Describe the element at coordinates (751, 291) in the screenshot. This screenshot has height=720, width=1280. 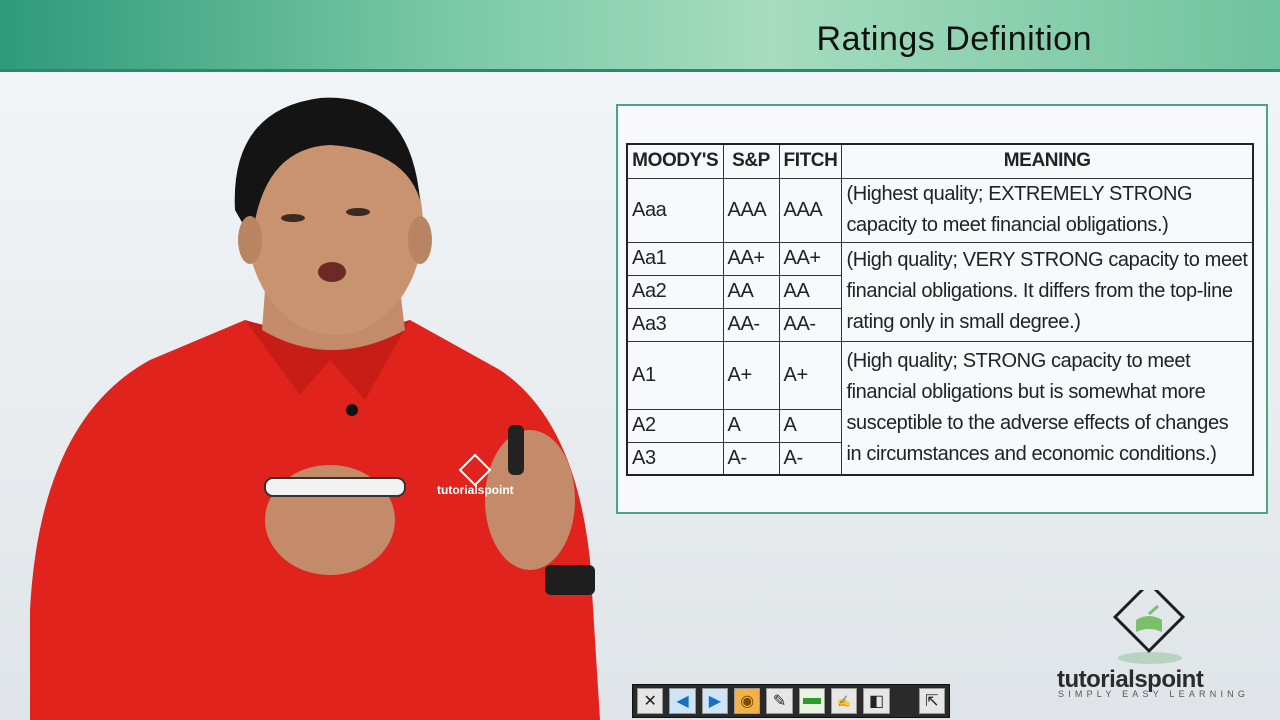
I see `cell-sp: AA` at that location.